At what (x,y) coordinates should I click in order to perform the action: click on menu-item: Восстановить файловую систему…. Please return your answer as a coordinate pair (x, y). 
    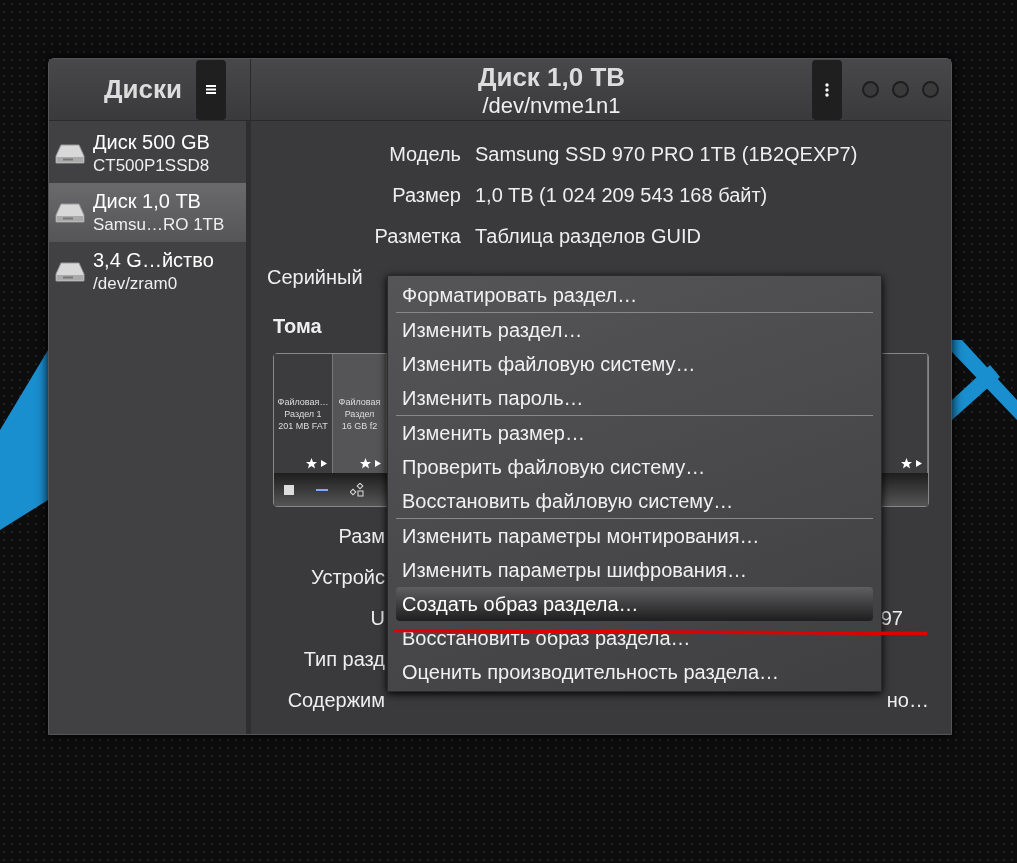
    Looking at the image, I should click on (634, 501).